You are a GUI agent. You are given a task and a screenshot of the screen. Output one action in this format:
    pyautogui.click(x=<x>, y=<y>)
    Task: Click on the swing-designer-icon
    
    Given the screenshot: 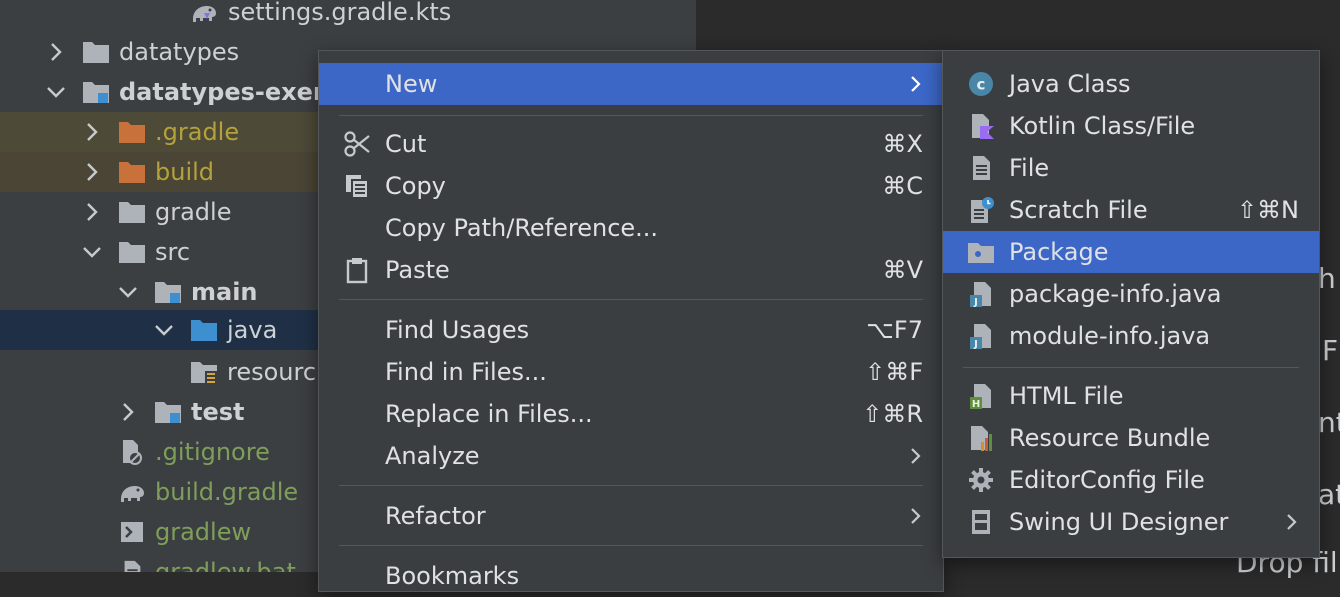 What is the action you would take?
    pyautogui.click(x=981, y=522)
    